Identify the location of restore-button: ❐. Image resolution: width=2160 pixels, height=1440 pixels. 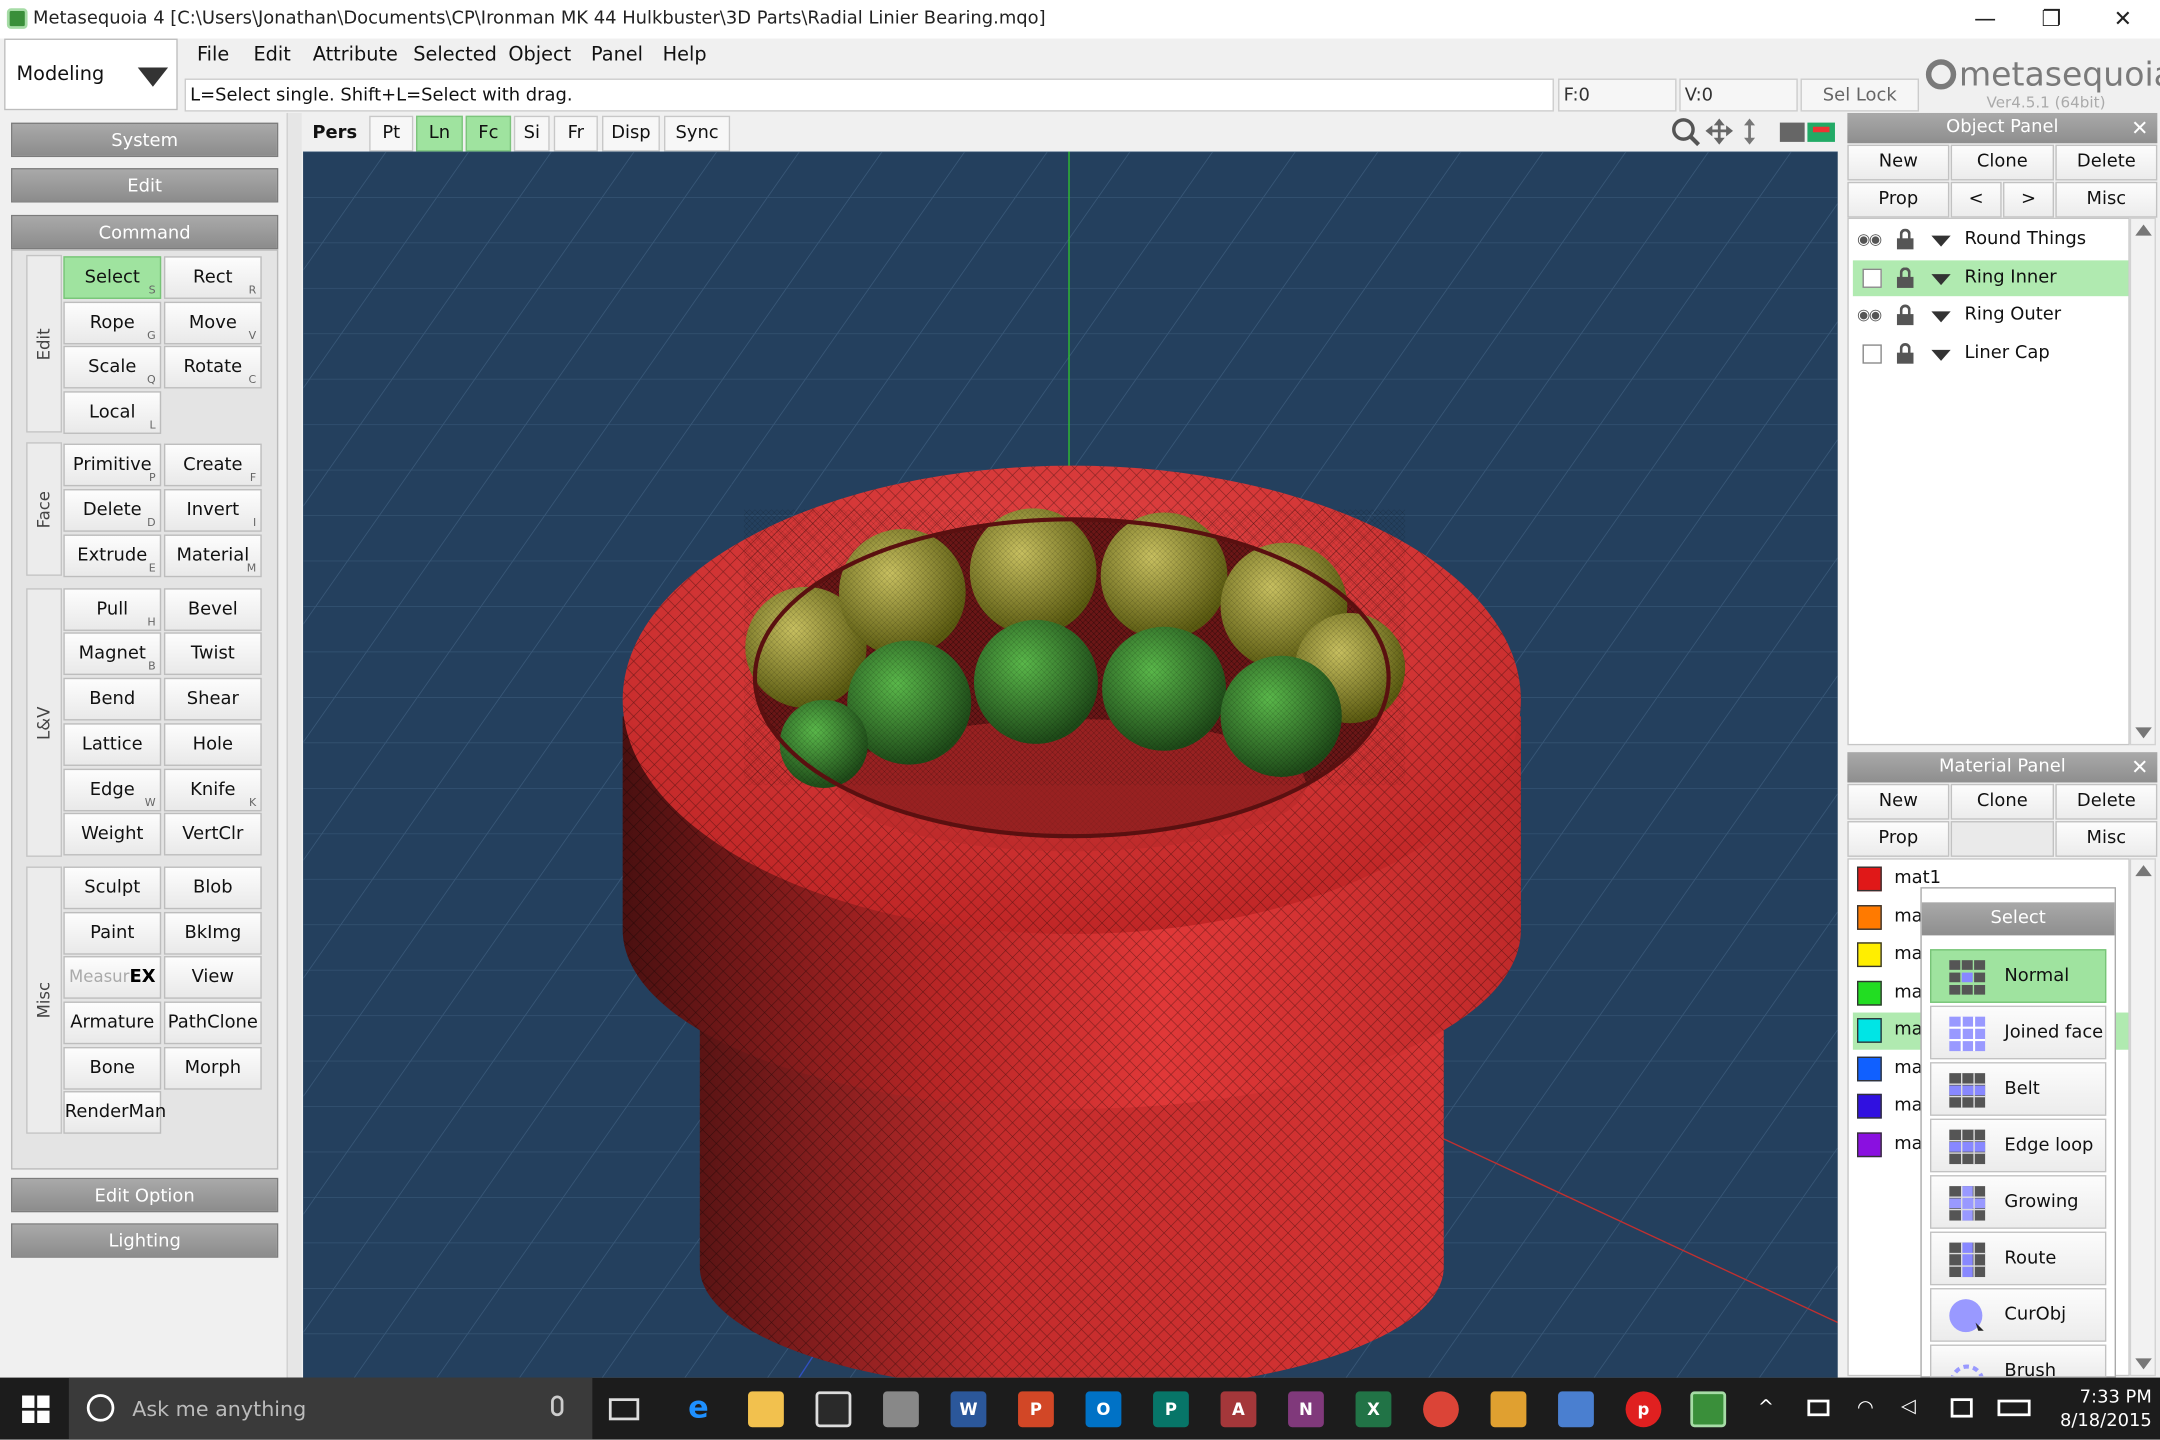
(2051, 19).